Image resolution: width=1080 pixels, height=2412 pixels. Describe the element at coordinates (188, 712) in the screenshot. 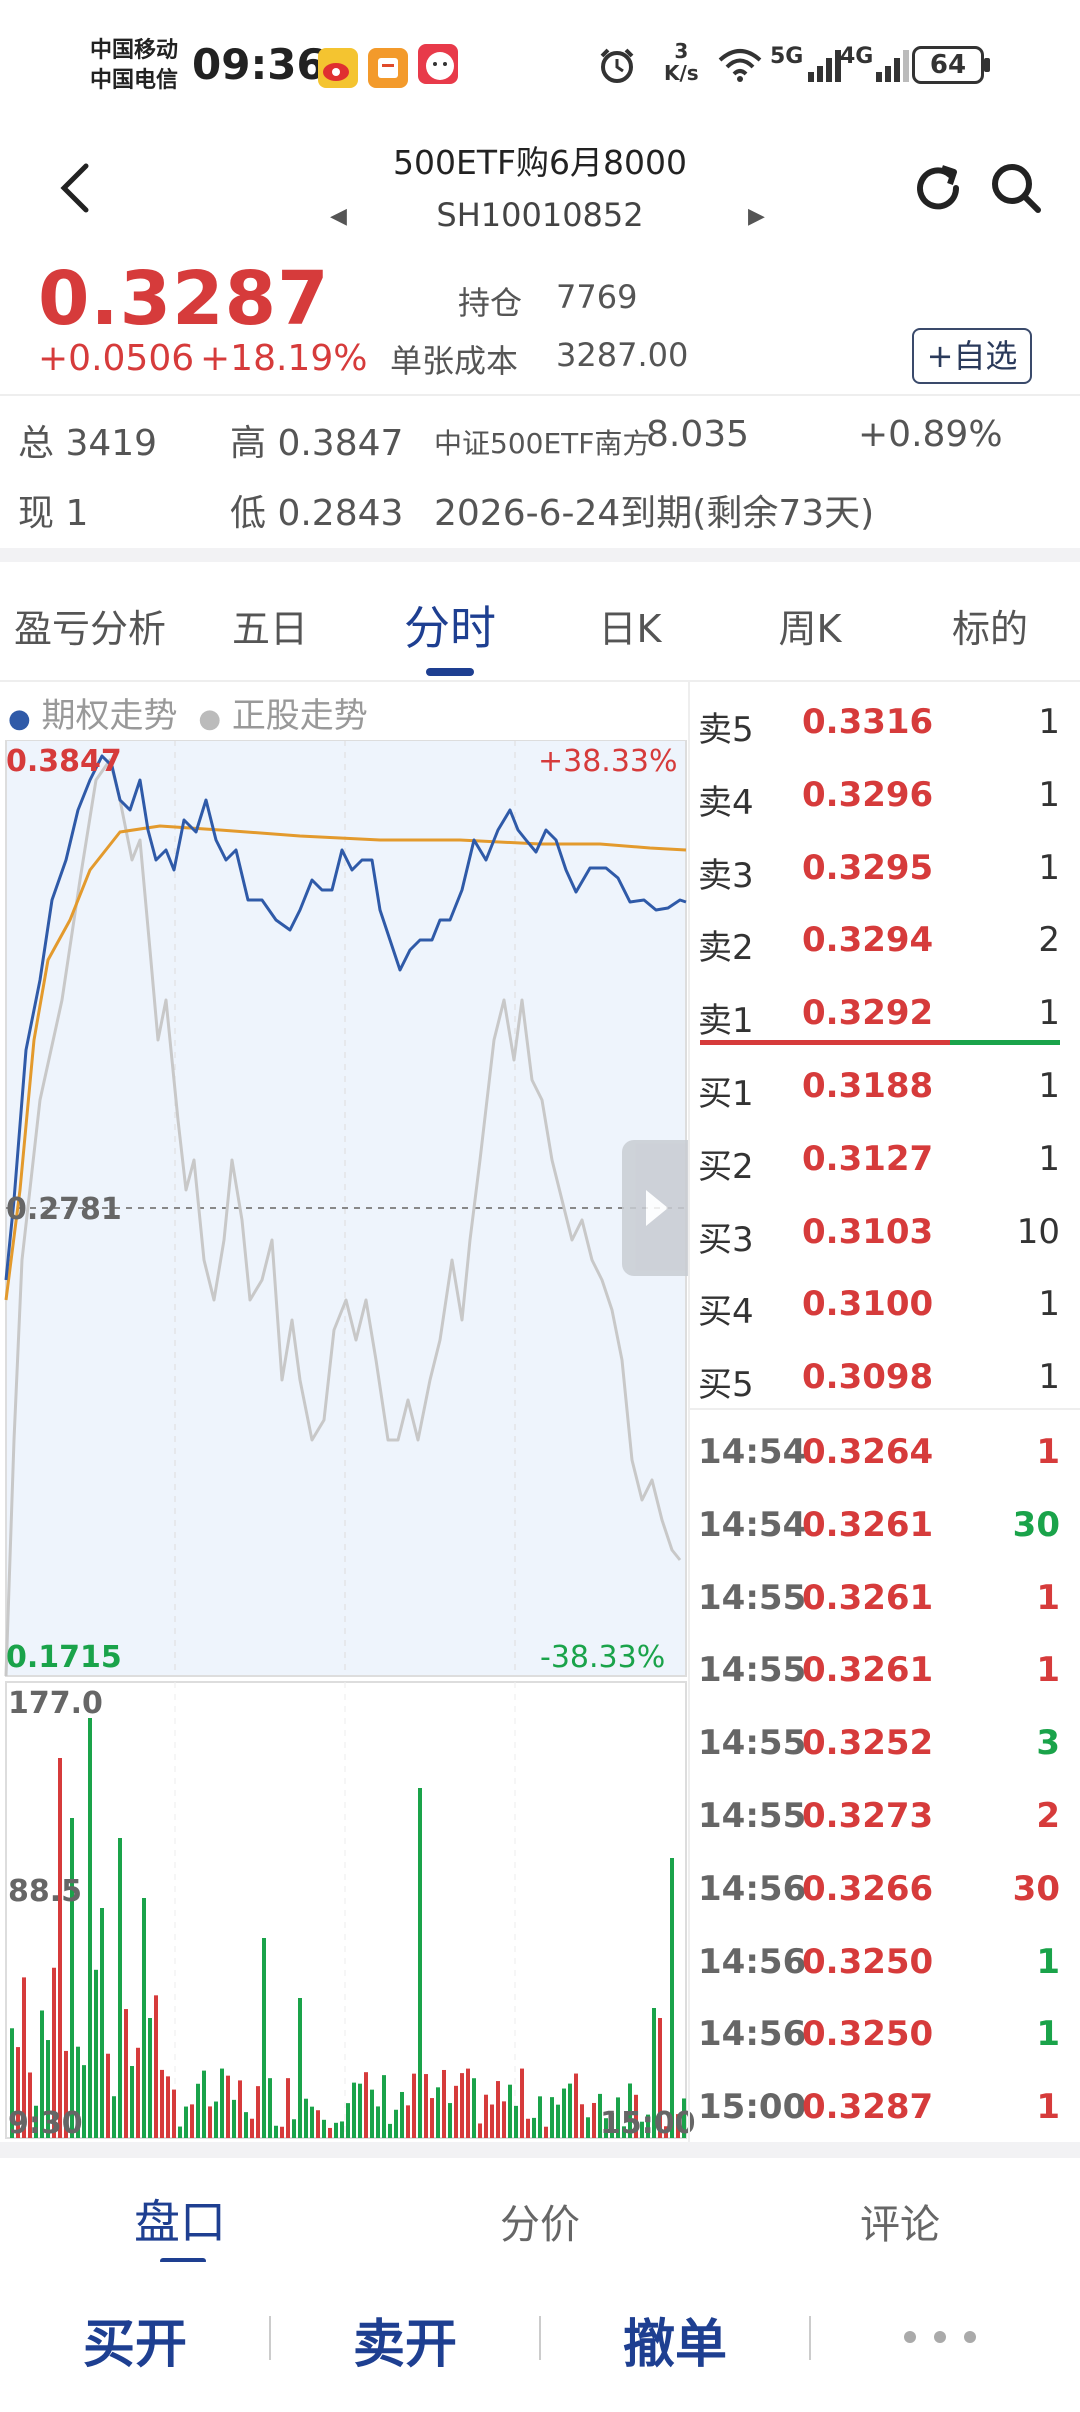

I see `chart-legend: ● 期权走势 ● 正股走势` at that location.